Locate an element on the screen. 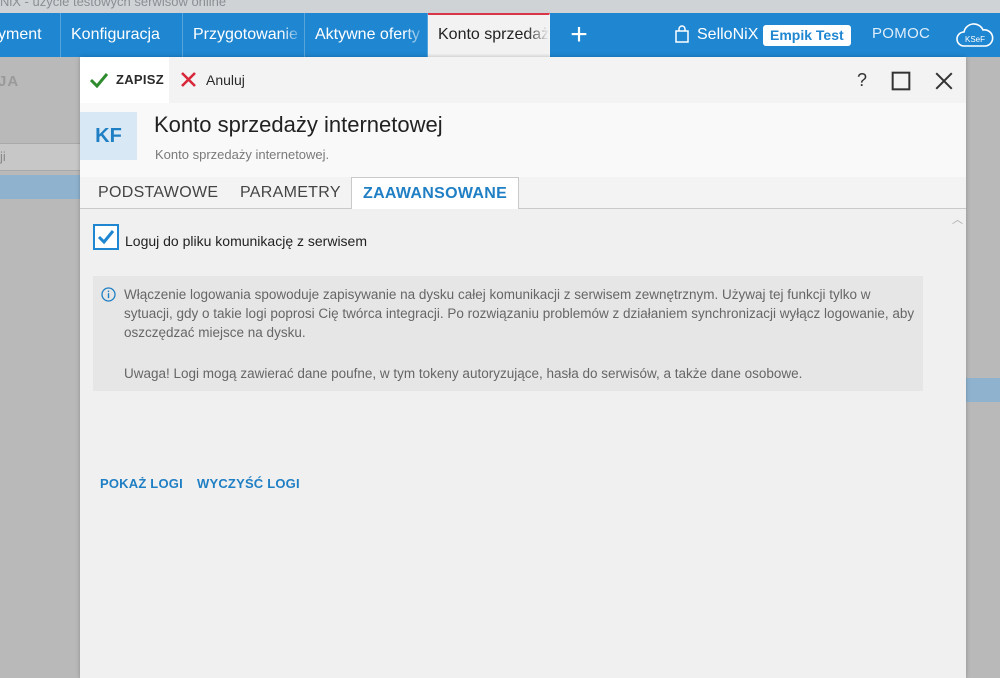  dialog-tabs: PODSTAWOWE PARAMETRY ZAAWANSOWANE is located at coordinates (523, 193).